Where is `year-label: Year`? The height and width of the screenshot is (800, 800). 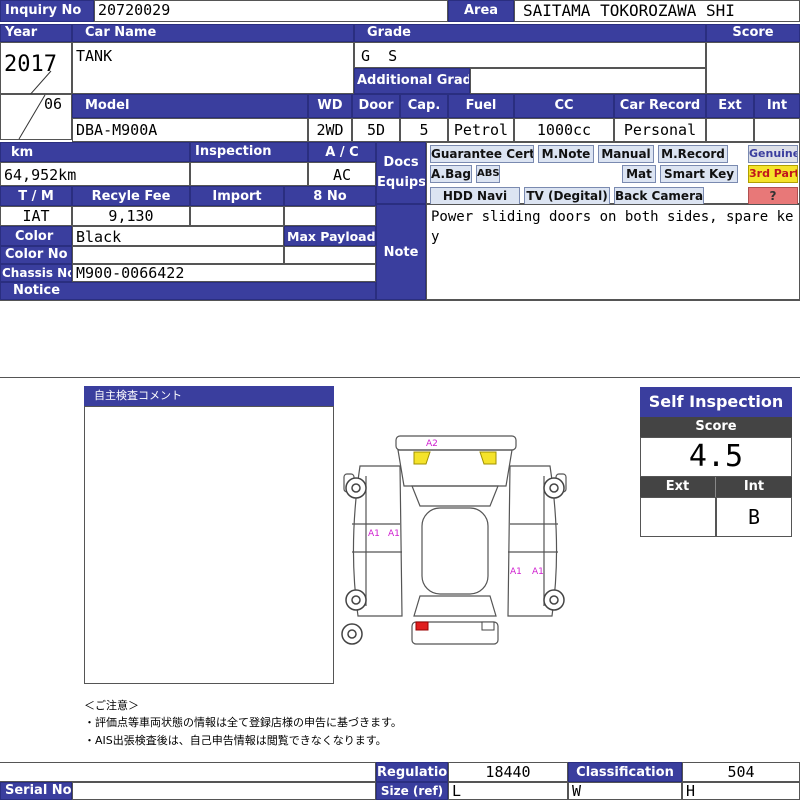
year-label: Year is located at coordinates (36, 33).